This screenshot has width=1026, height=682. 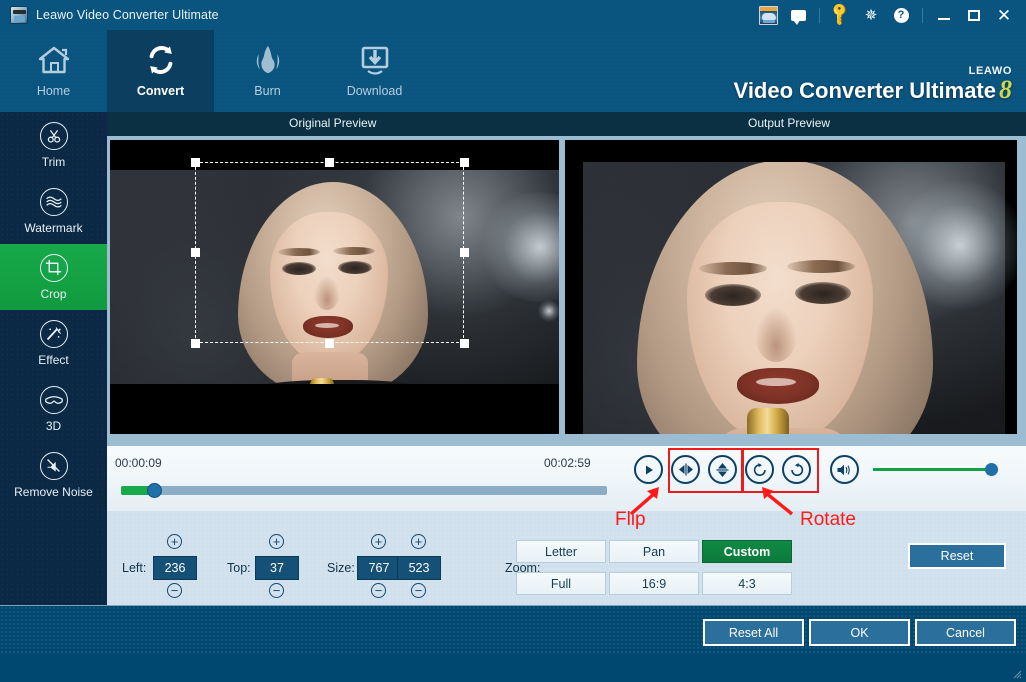 What do you see at coordinates (378, 541) in the screenshot?
I see `size-width-increase-button: +` at bounding box center [378, 541].